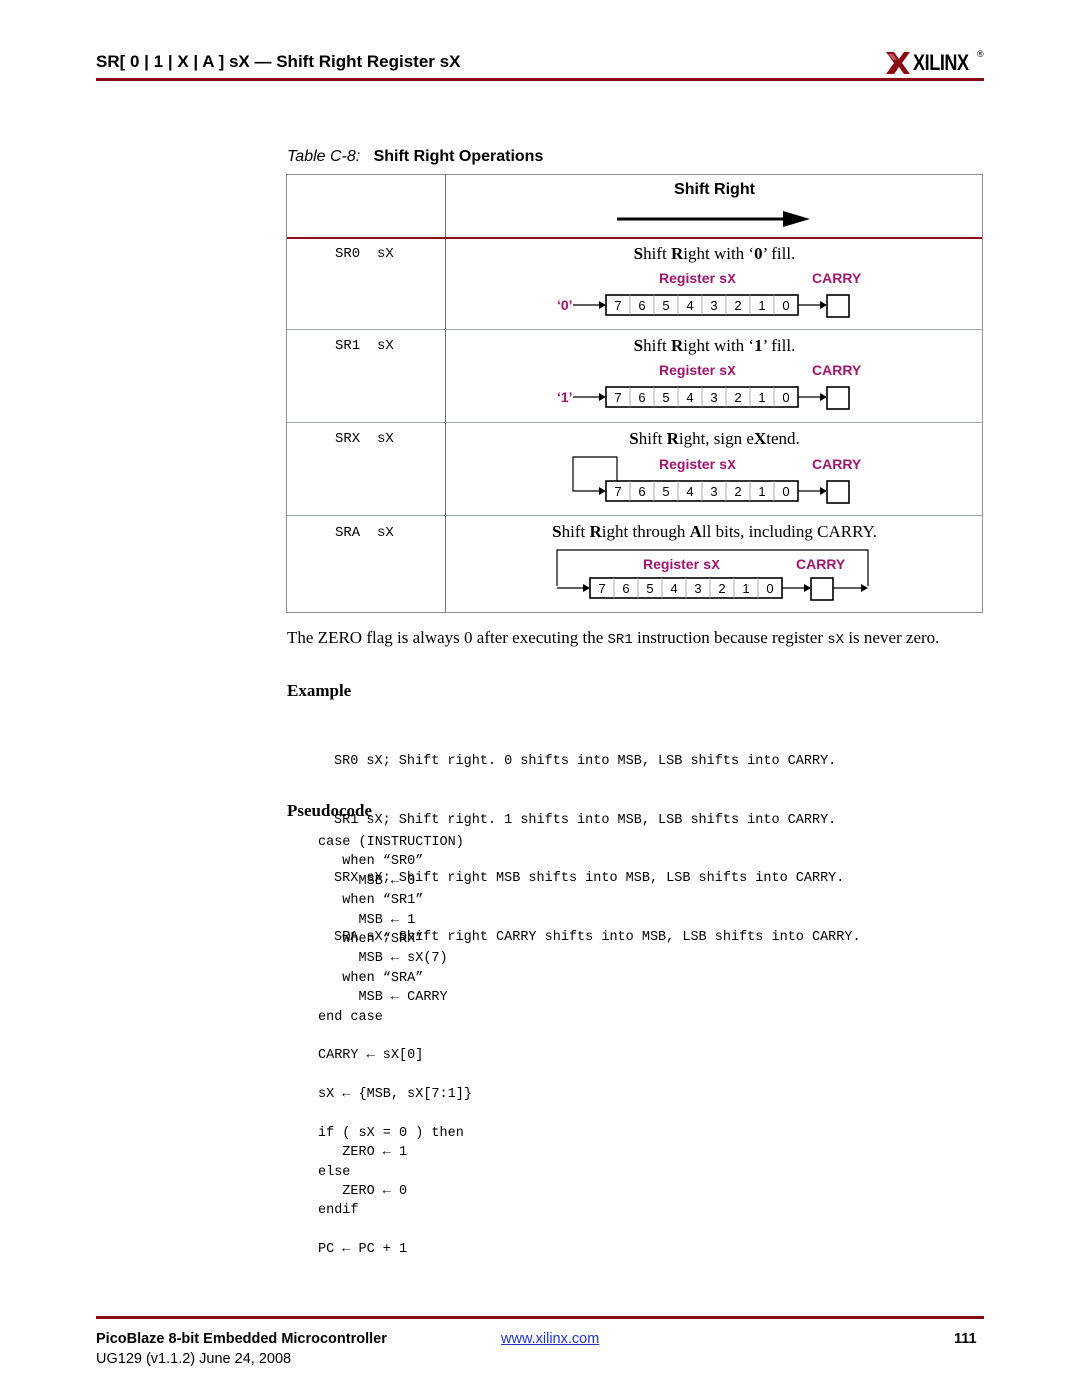 Image resolution: width=1080 pixels, height=1397 pixels. Describe the element at coordinates (565, 397) in the screenshot. I see `fill-input-label: ‘1’` at that location.